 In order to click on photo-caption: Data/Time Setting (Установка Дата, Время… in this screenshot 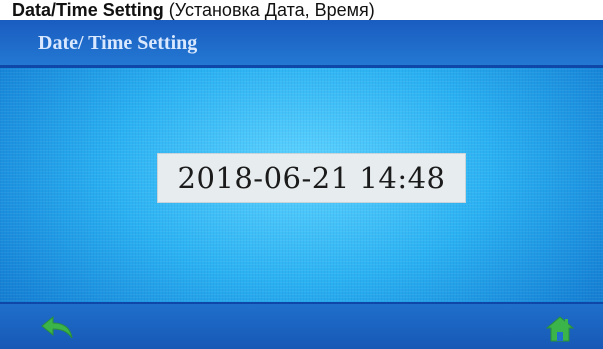, I will do `click(301, 10)`.